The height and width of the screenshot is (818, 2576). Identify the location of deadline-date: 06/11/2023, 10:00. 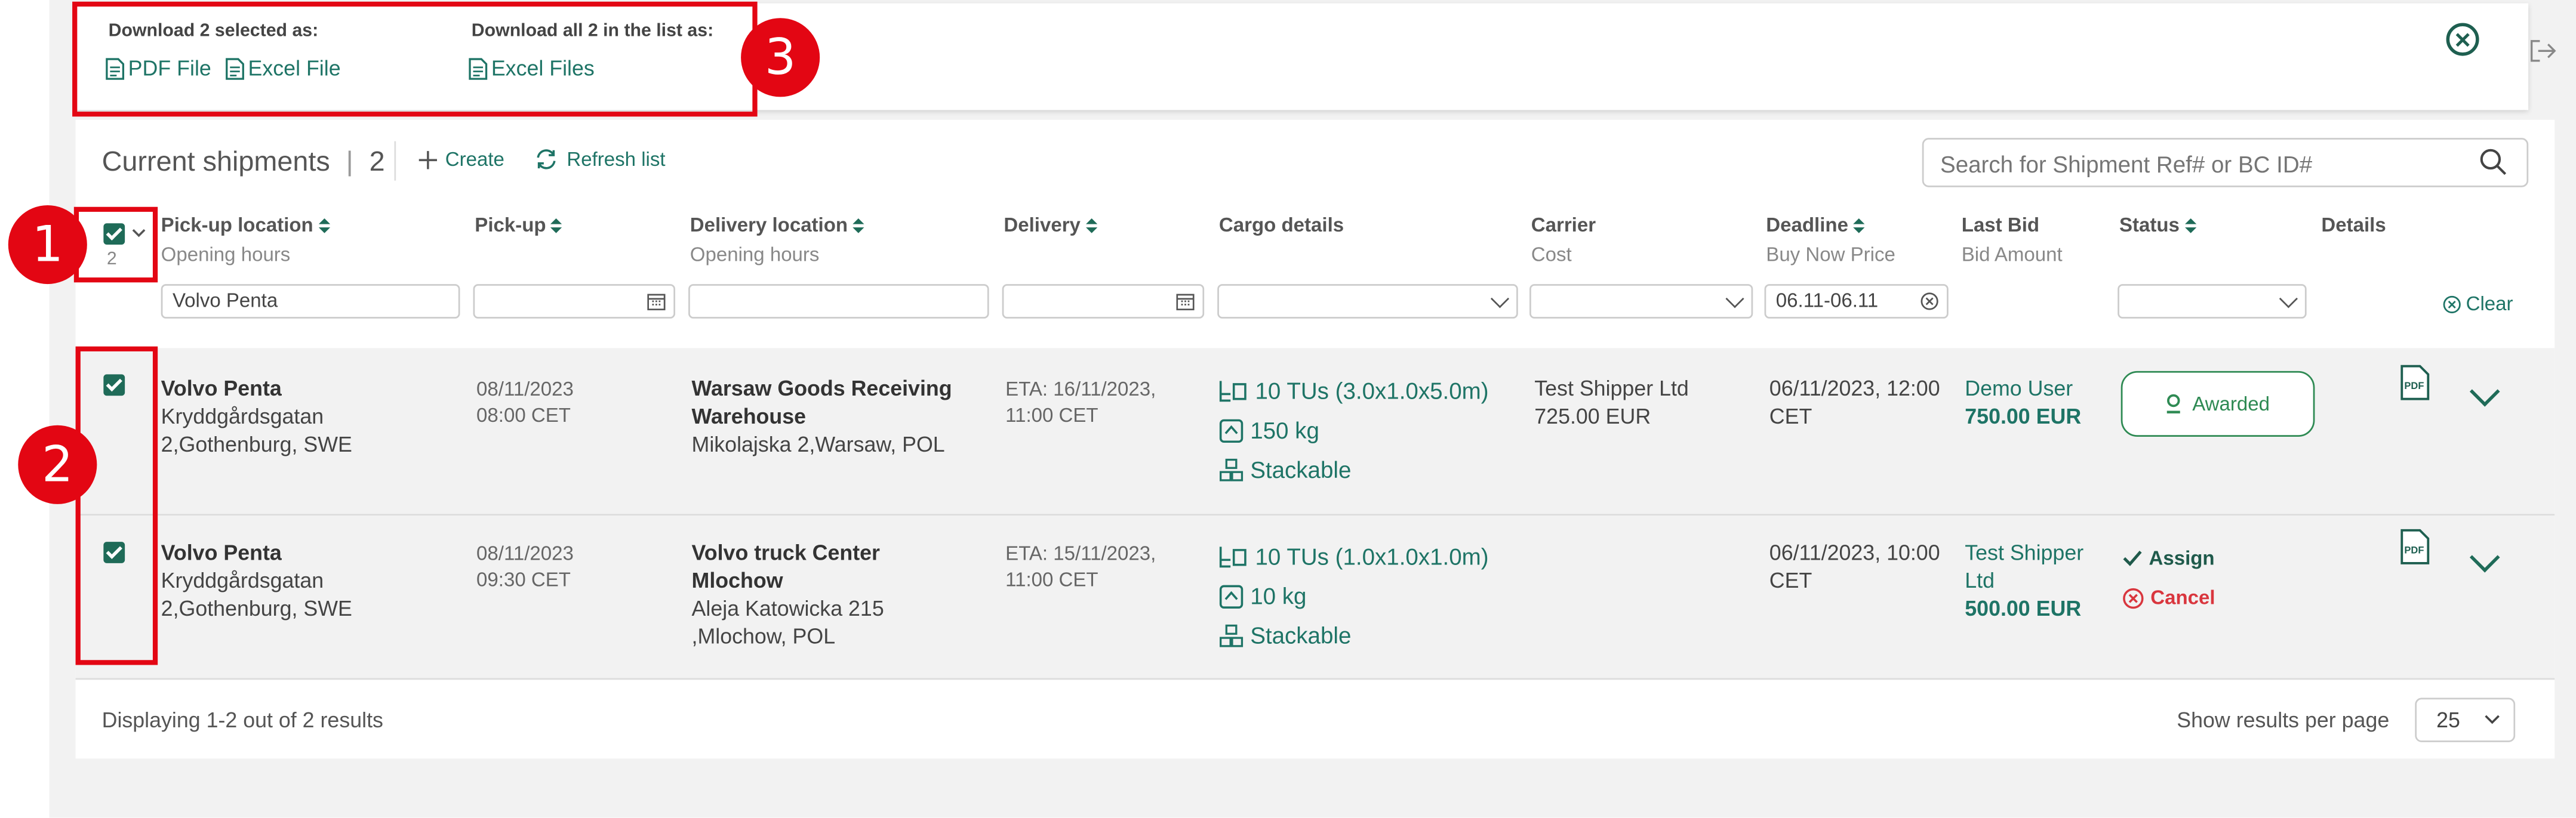
(1854, 552).